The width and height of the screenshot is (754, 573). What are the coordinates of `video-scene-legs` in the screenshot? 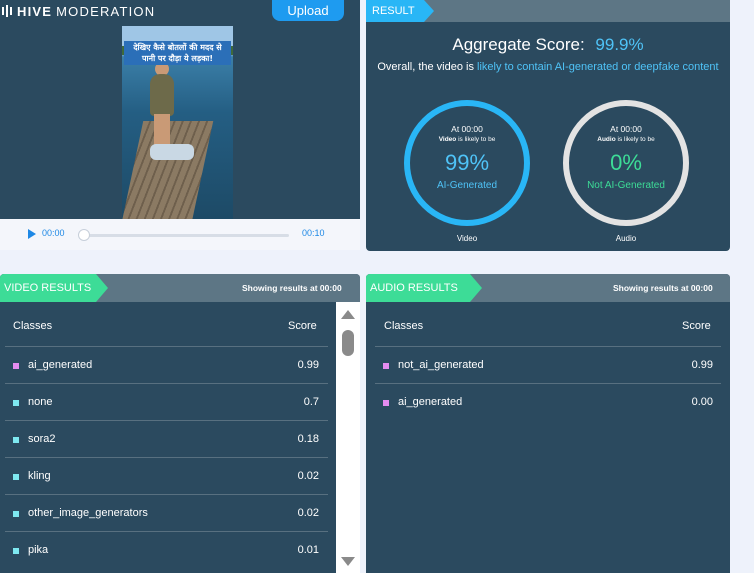 It's located at (162, 130).